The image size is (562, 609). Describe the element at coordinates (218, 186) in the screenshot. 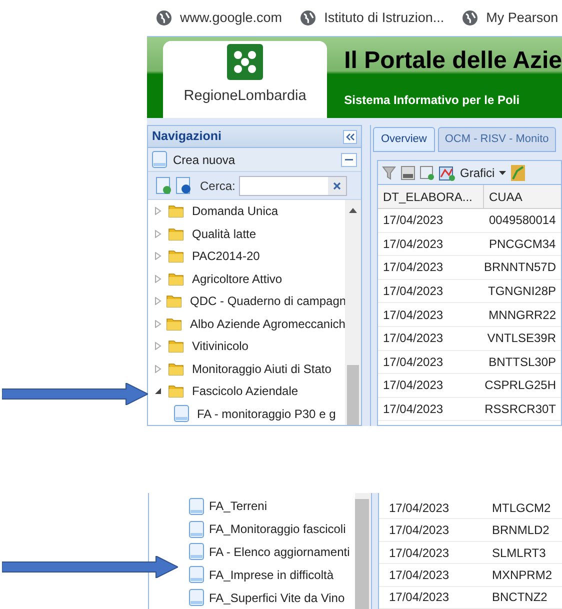

I see `search-label: Cerca:` at that location.